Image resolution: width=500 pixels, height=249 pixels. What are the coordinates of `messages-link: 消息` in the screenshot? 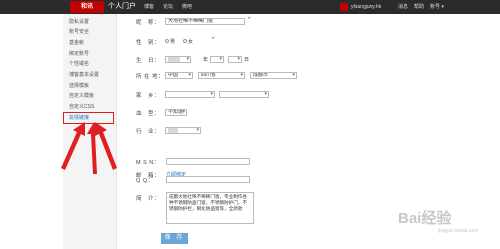 It's located at (403, 7).